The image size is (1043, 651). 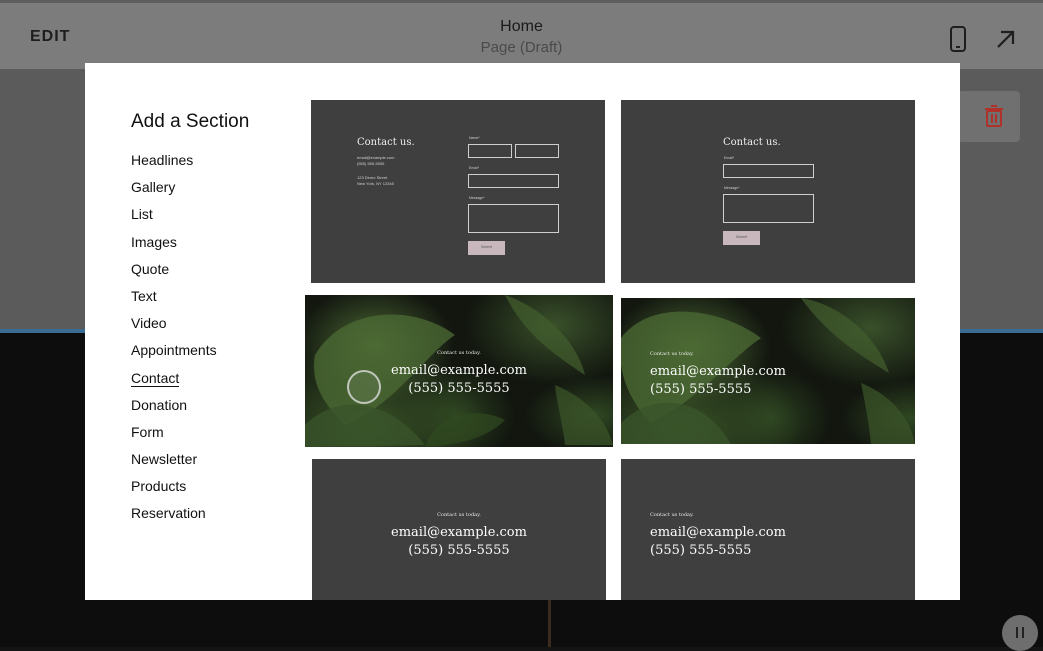 What do you see at coordinates (174, 190) in the screenshot?
I see `category-gallery: Gallery` at bounding box center [174, 190].